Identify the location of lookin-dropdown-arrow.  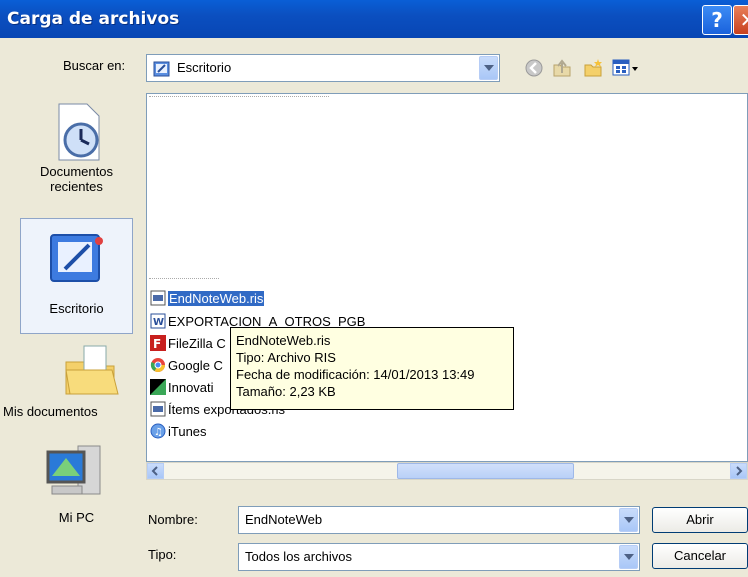
(488, 68).